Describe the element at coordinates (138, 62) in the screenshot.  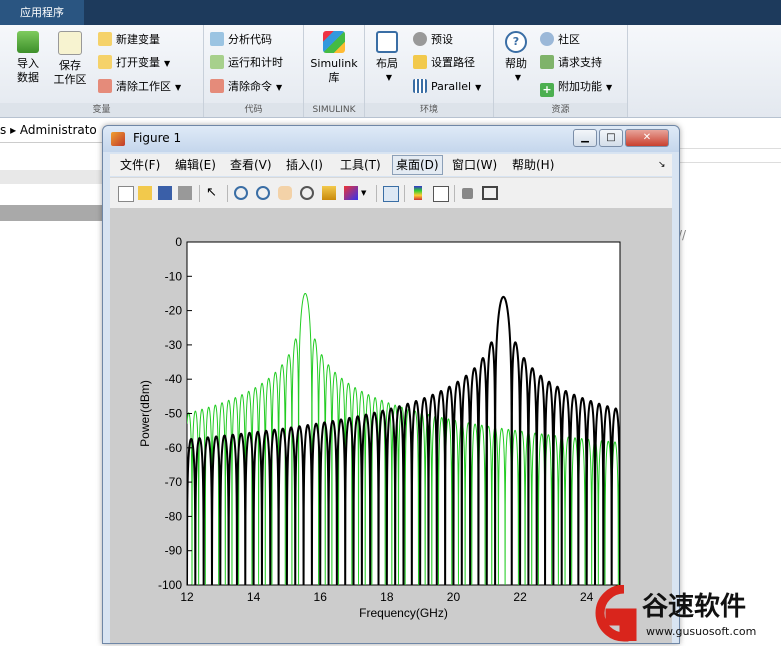
I see `open-variable-label: 打开变量` at that location.